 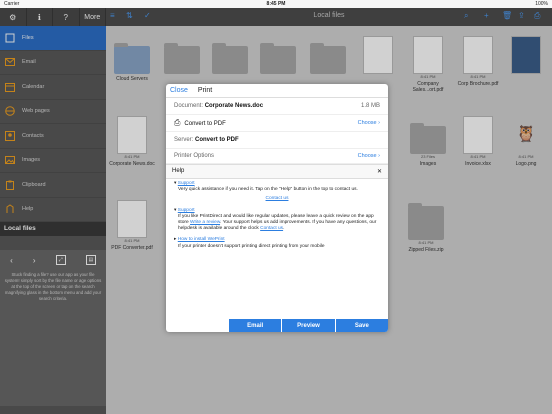 I want to click on help-title: Help, so click(x=178, y=171).